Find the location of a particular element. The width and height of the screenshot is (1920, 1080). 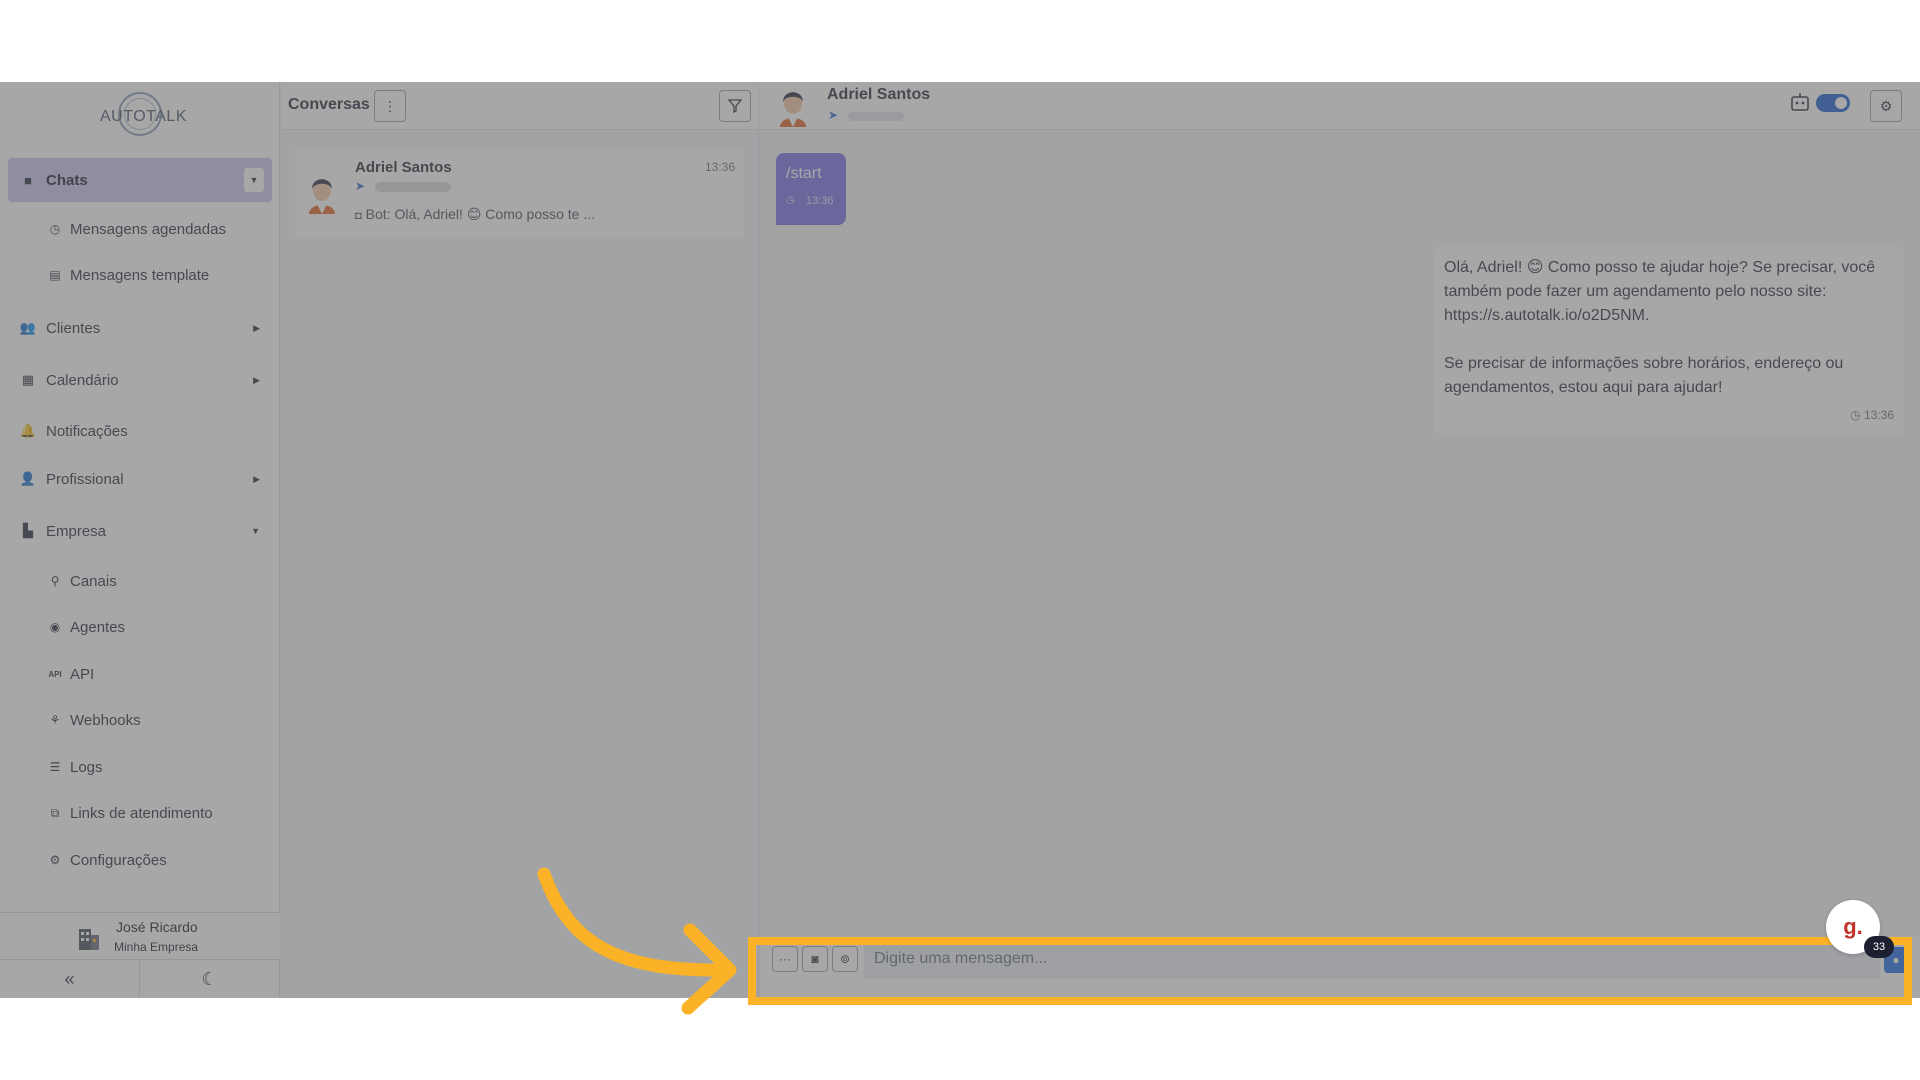

notification-badge: 33 is located at coordinates (1879, 947).